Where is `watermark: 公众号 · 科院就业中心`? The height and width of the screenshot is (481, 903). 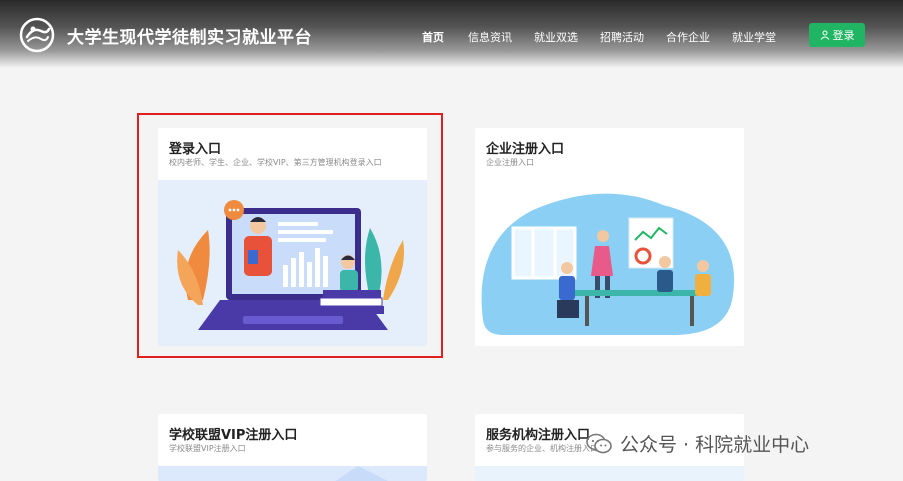 watermark: 公众号 · 科院就业中心 is located at coordinates (697, 443).